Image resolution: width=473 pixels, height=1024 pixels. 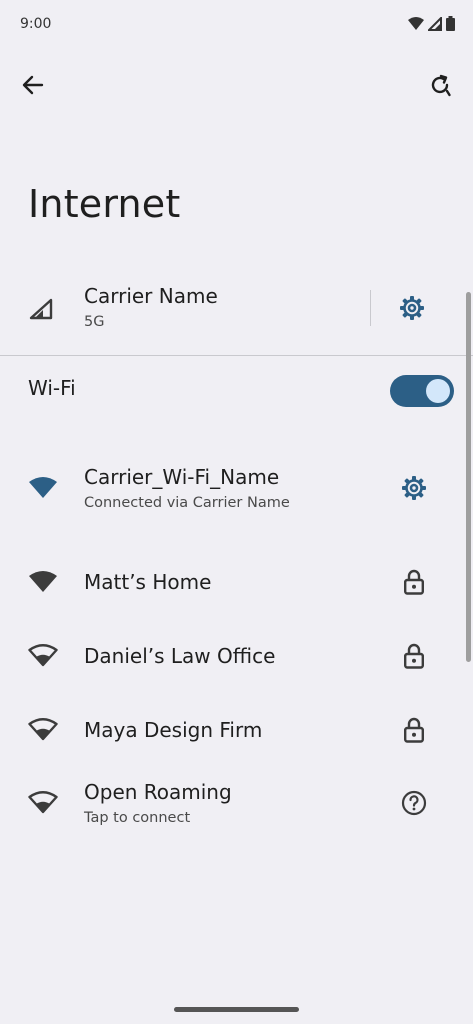 What do you see at coordinates (137, 818) in the screenshot?
I see `network-status: Tap to connect` at bounding box center [137, 818].